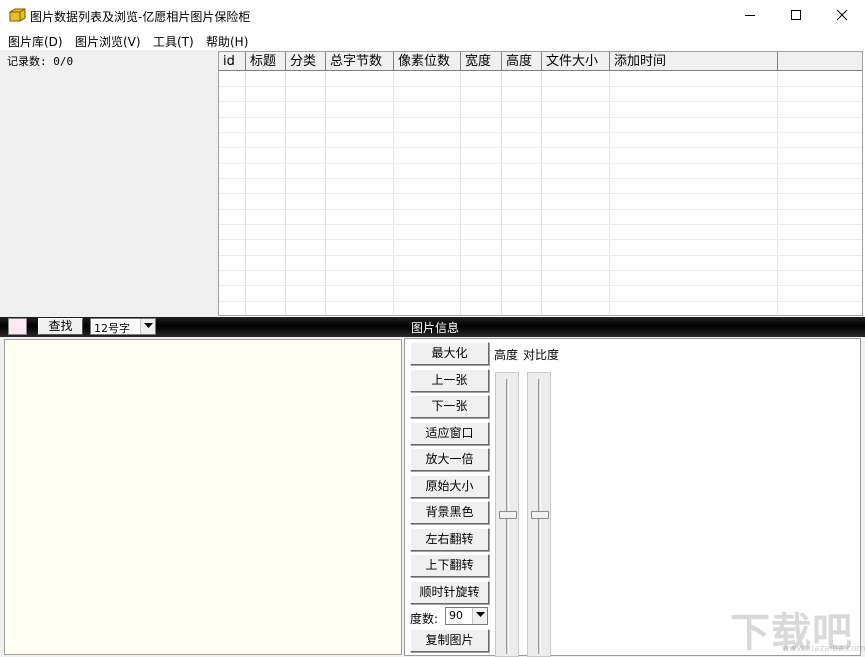  What do you see at coordinates (522, 61) in the screenshot?
I see `column-header-height: 高度` at bounding box center [522, 61].